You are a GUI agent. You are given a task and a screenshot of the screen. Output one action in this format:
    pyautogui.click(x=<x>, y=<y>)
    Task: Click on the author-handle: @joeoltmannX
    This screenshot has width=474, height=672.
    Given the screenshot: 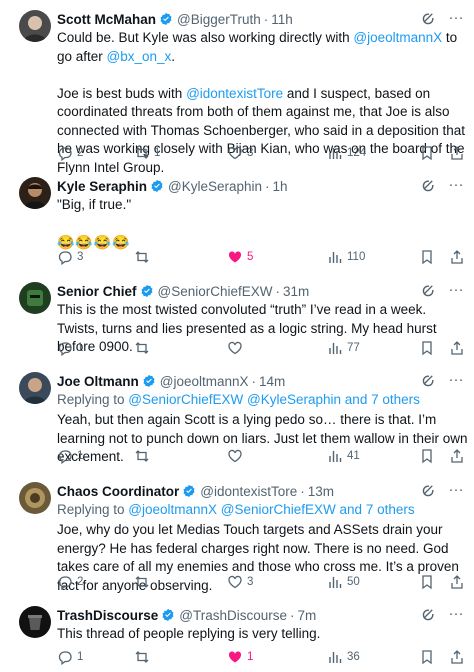 What is the action you would take?
    pyautogui.click(x=204, y=381)
    